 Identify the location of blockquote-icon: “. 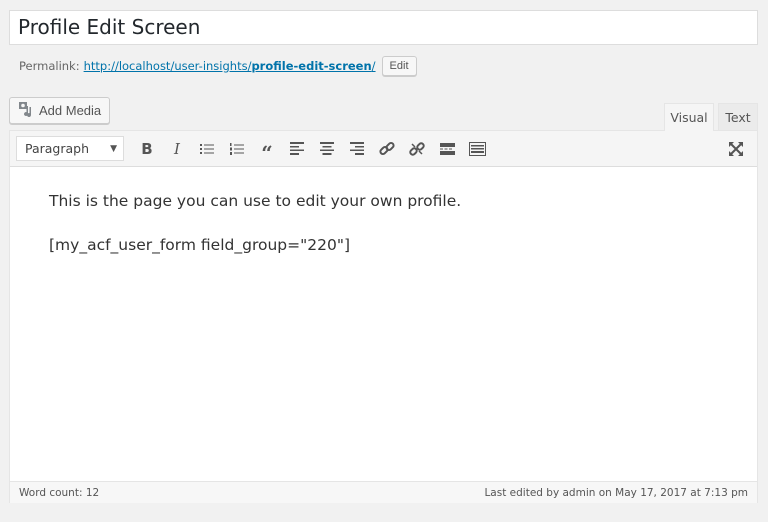
(267, 150).